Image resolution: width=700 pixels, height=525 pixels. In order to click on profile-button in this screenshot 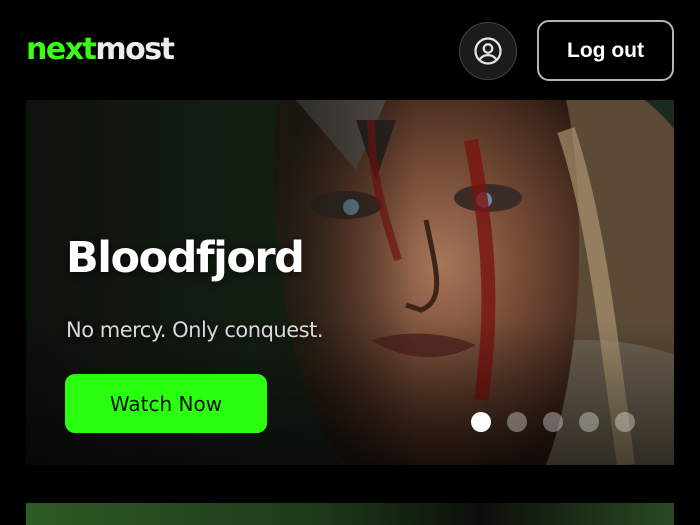, I will do `click(488, 51)`.